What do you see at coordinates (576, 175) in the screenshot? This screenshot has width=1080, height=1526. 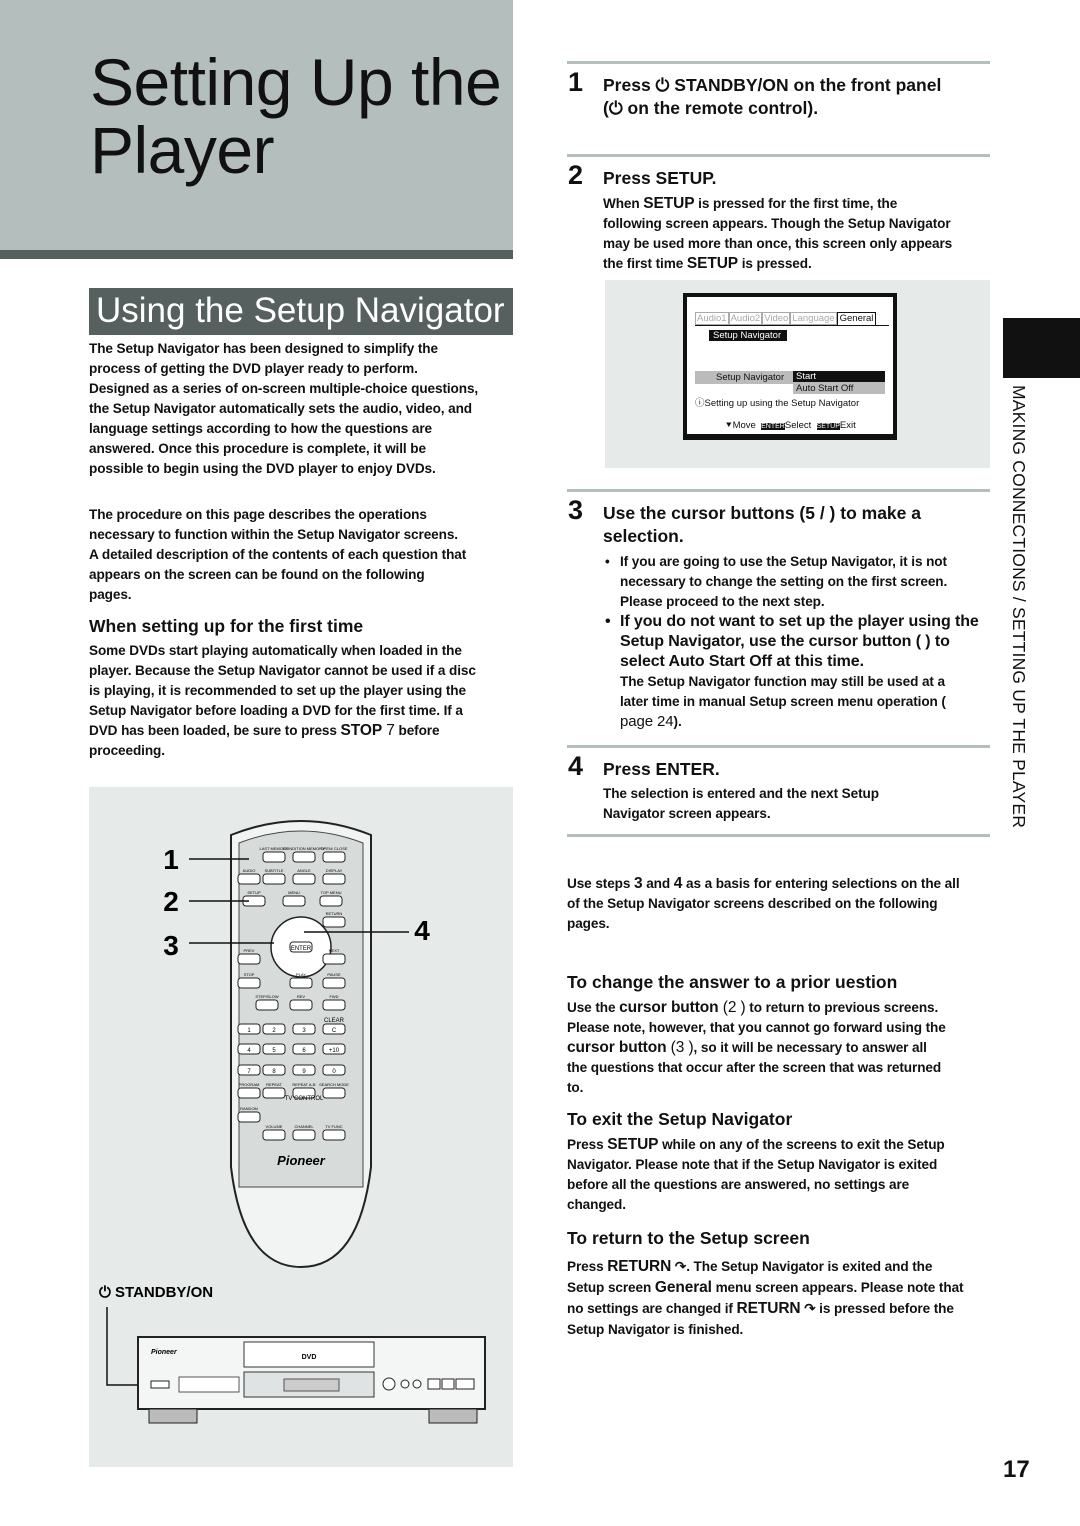 I see `step-number: 2` at bounding box center [576, 175].